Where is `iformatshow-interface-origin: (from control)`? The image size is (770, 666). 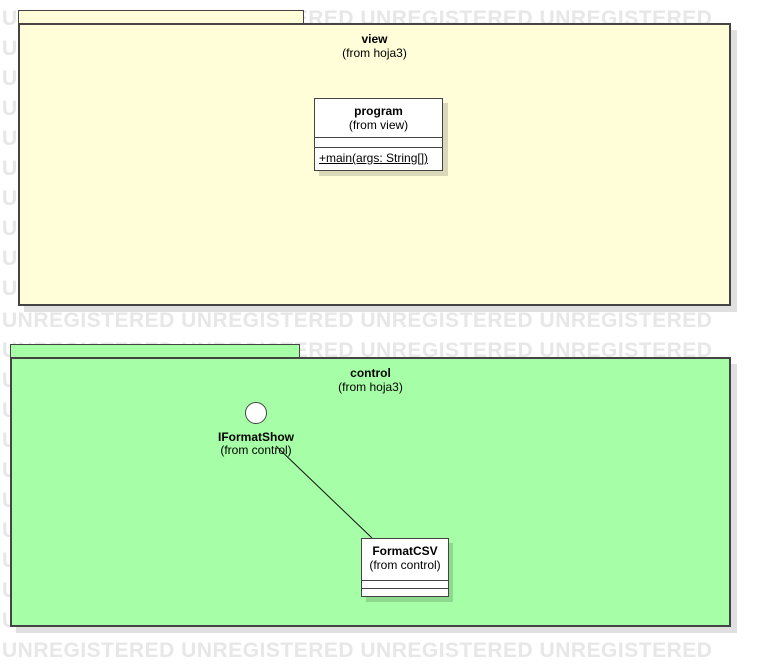 iformatshow-interface-origin: (from control) is located at coordinates (256, 450).